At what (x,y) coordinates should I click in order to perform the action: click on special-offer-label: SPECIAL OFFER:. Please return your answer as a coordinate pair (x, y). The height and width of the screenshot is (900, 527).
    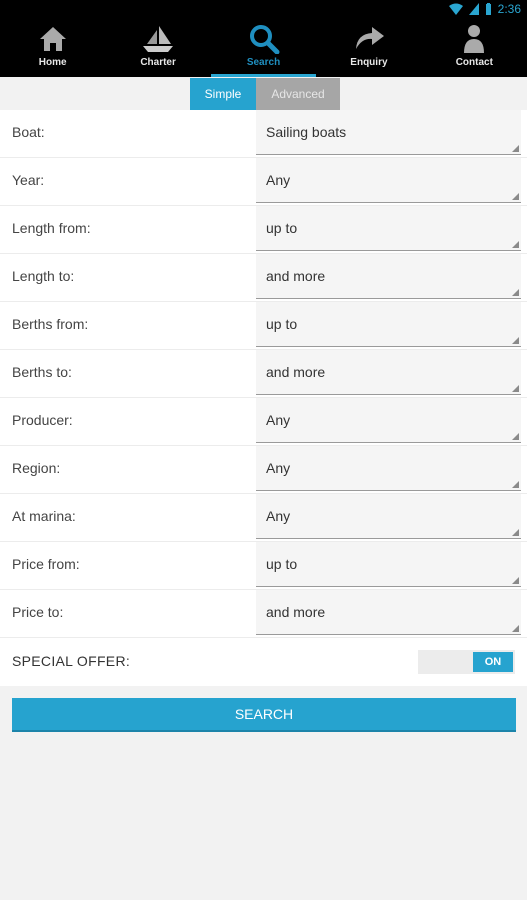
    Looking at the image, I should click on (71, 661).